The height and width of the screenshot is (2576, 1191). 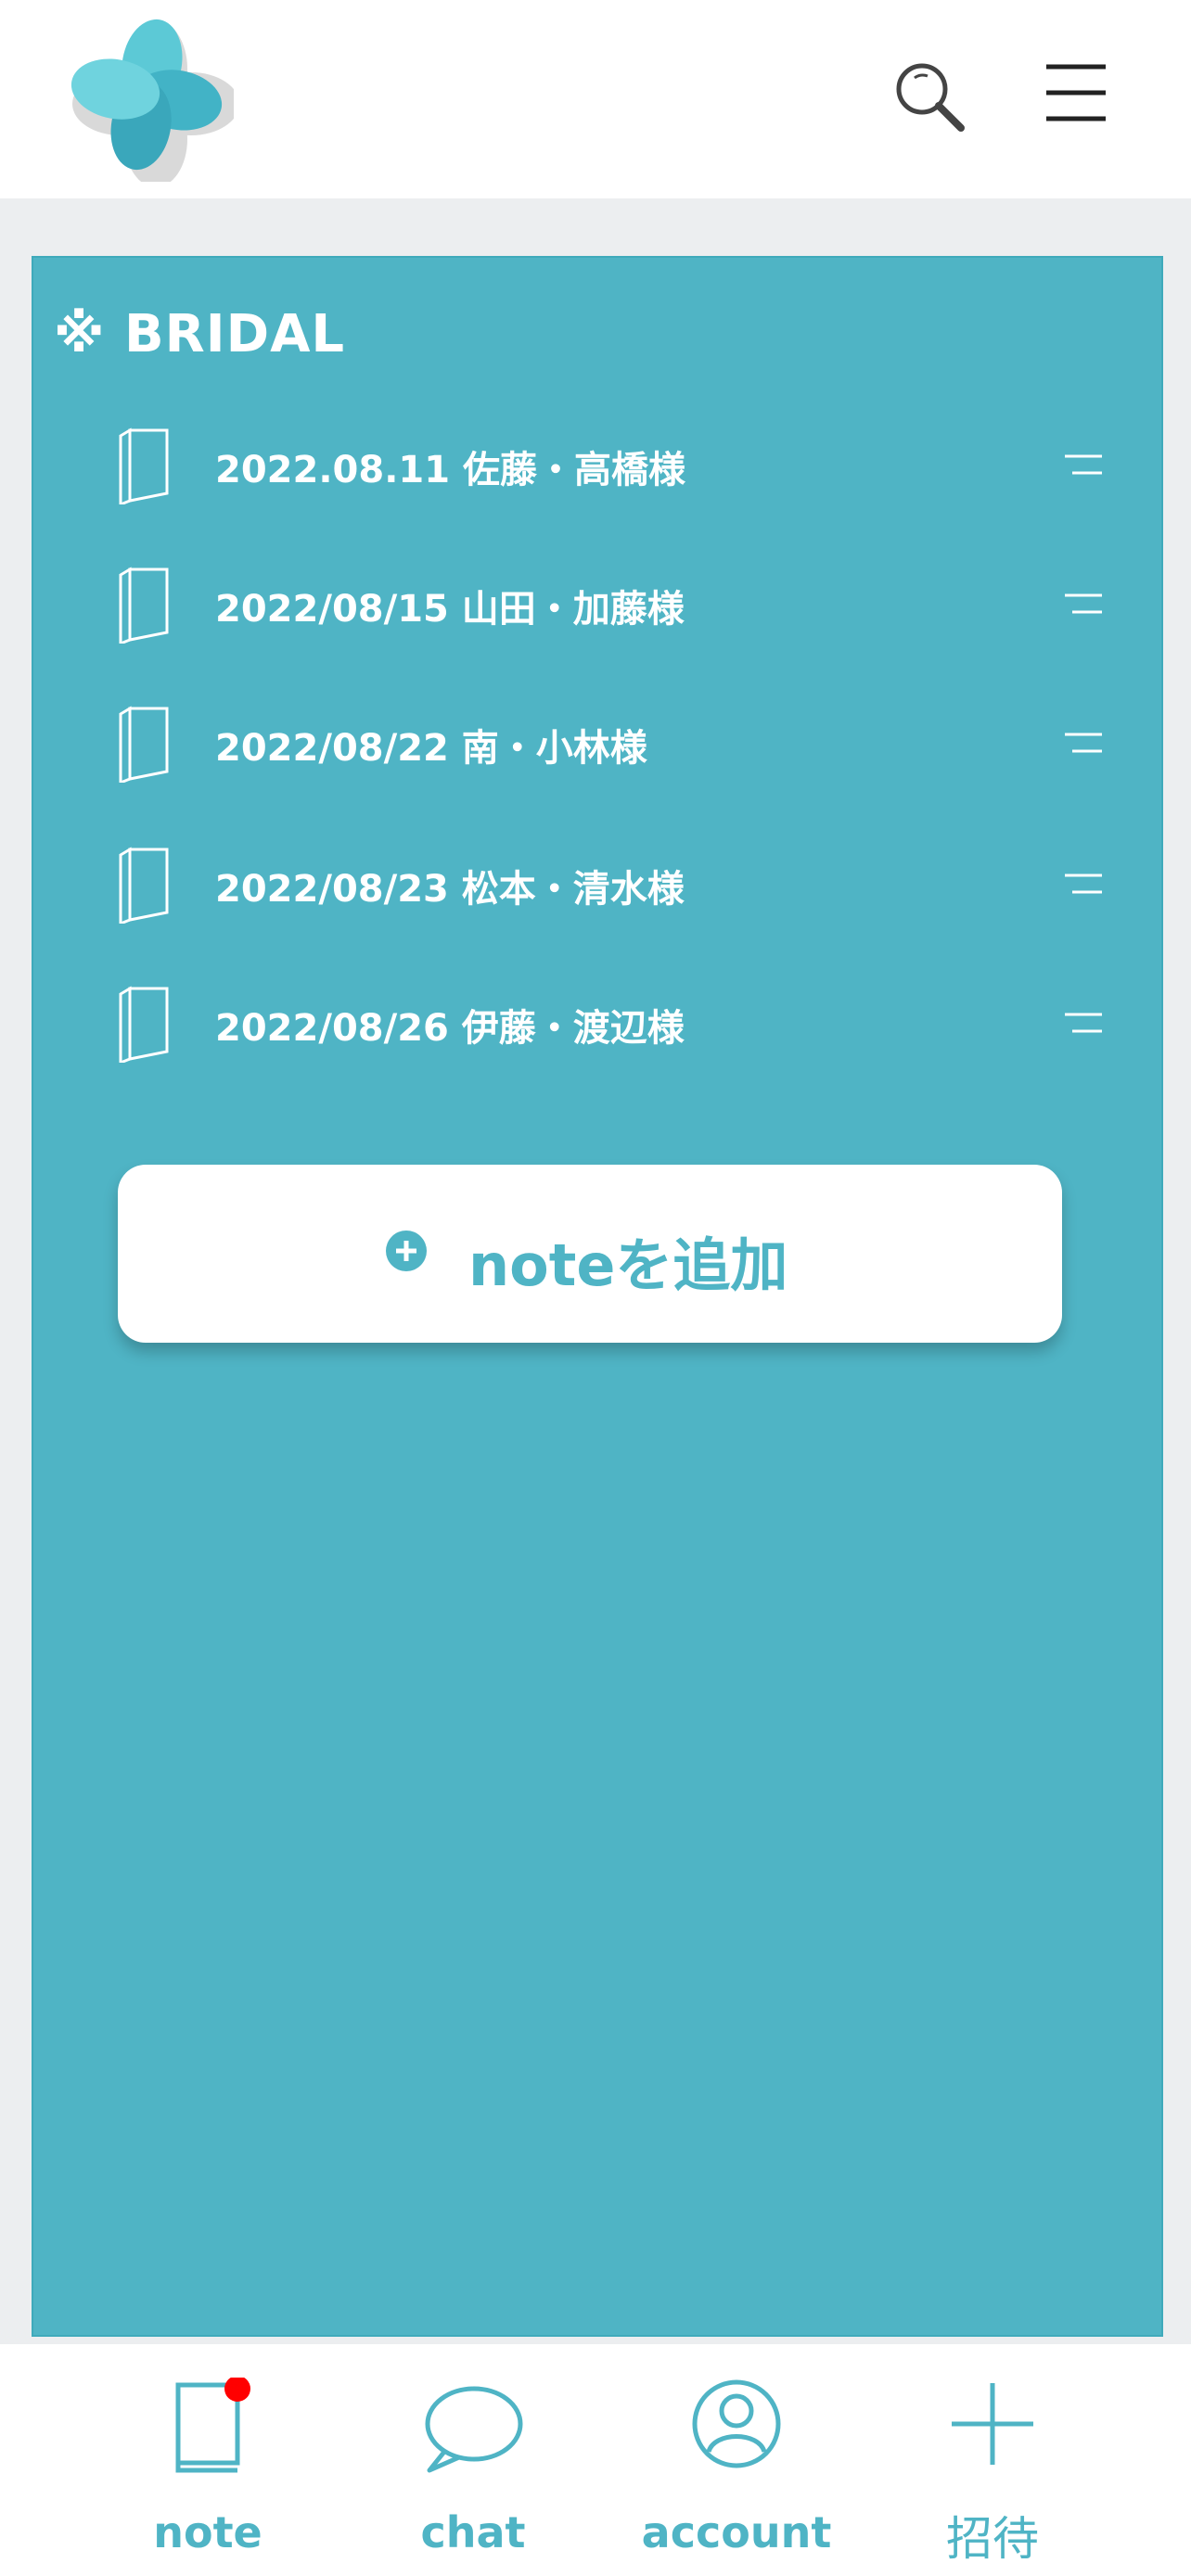 I want to click on note-title: 2022/08/23 松本・清水様, so click(x=450, y=890).